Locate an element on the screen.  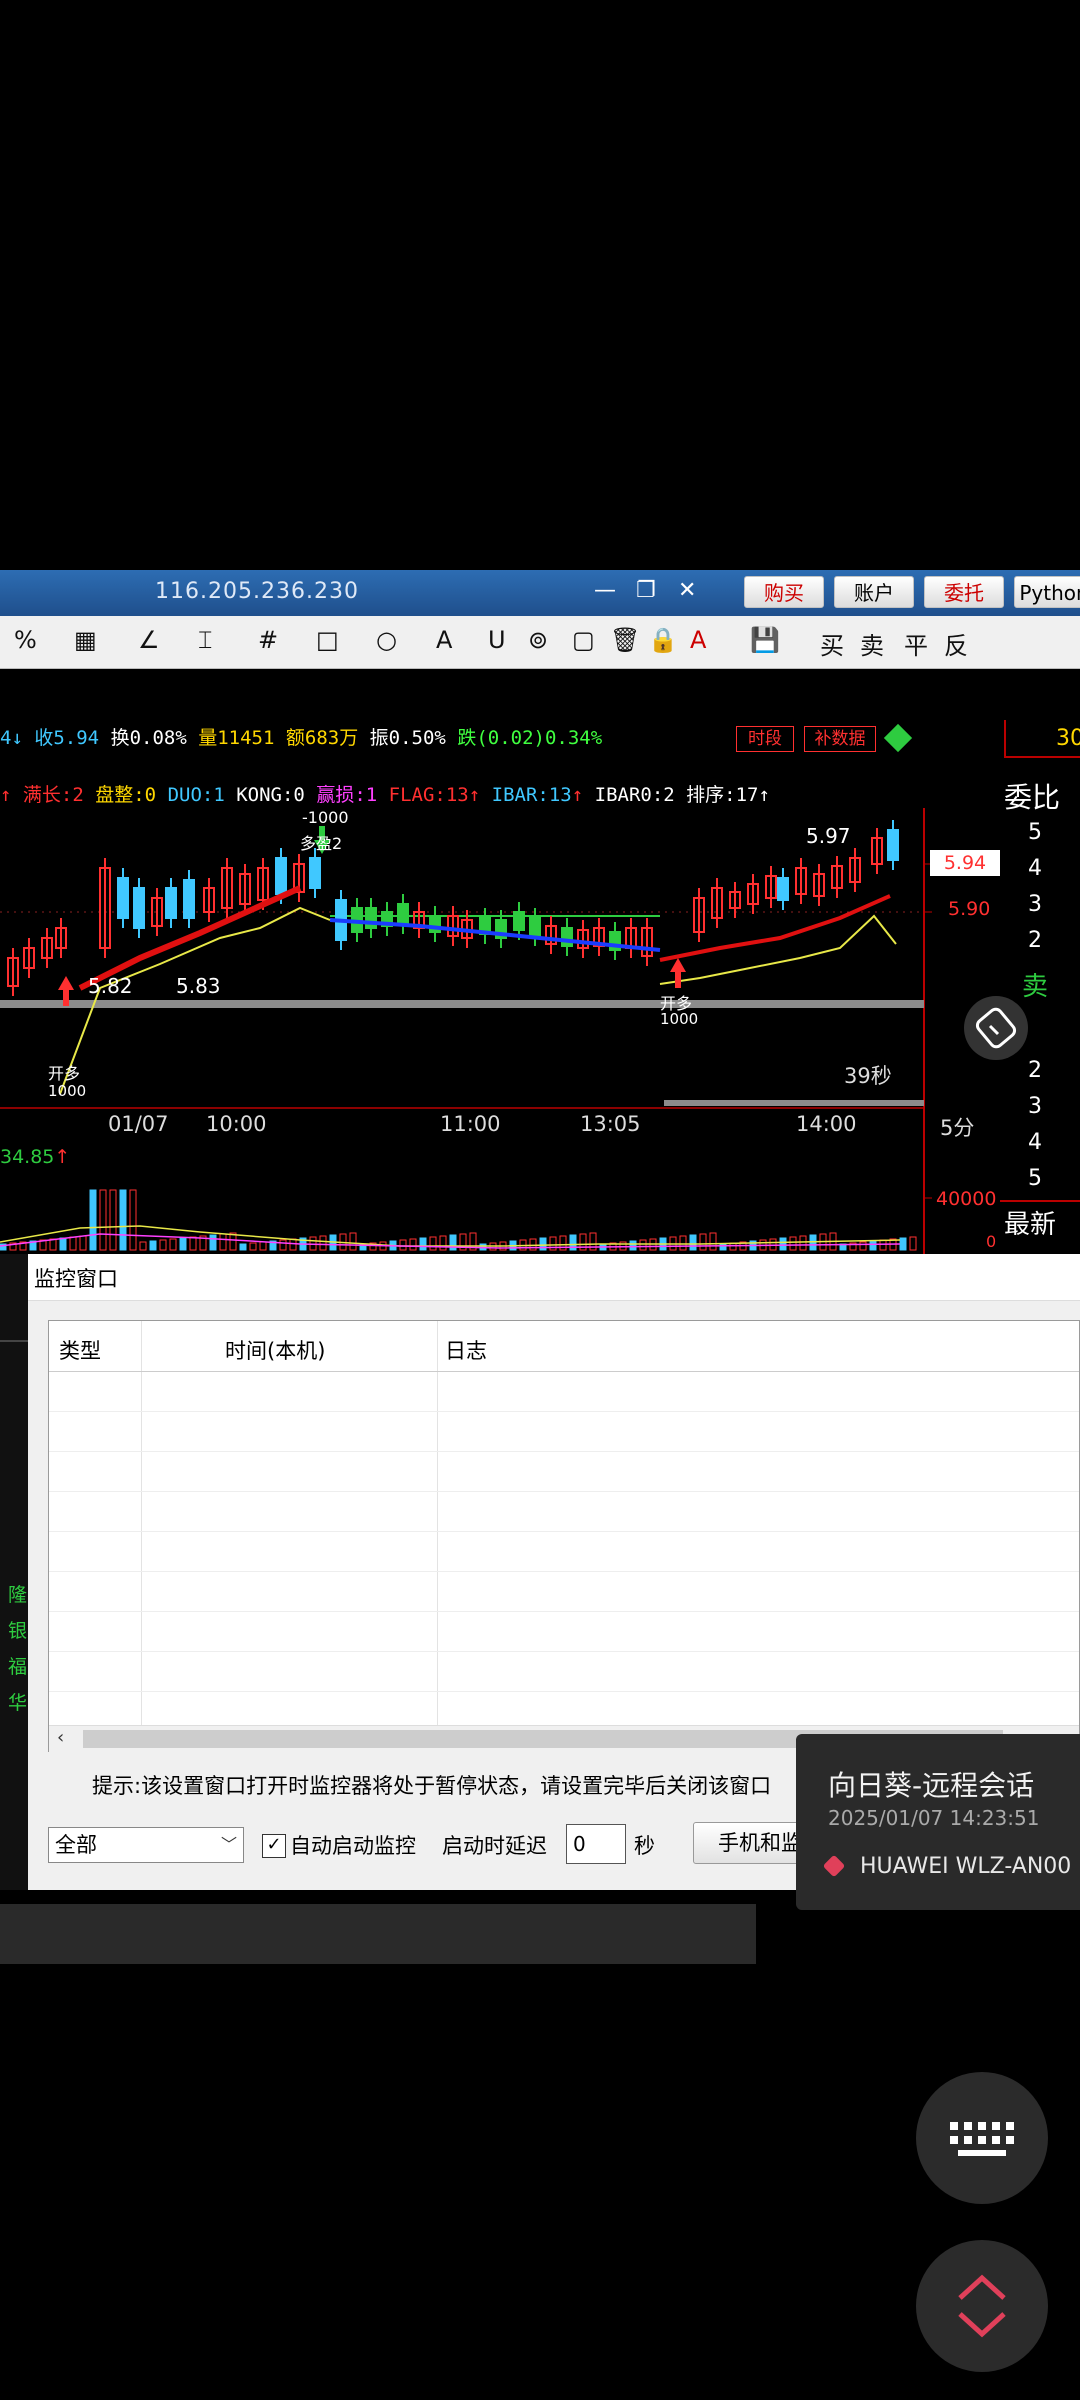
copy-icon: ⊚ is located at coordinates (538, 640).